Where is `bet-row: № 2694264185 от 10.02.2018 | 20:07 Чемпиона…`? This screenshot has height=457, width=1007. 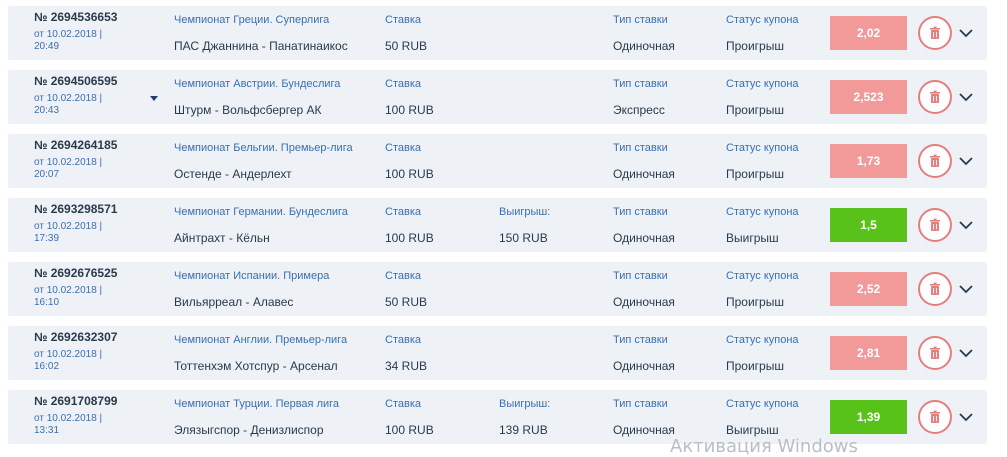
bet-row: № 2694264185 от 10.02.2018 | 20:07 Чемпиона… is located at coordinates (497, 161).